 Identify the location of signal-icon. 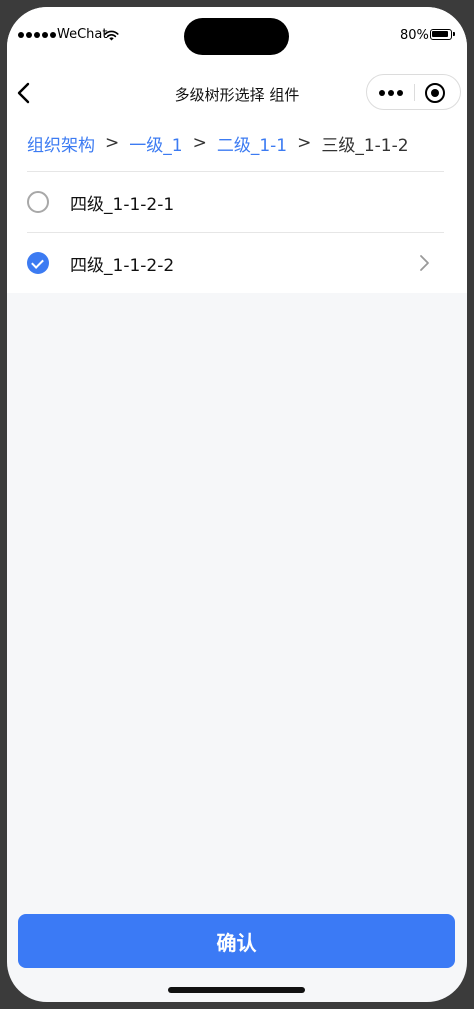
(37, 35).